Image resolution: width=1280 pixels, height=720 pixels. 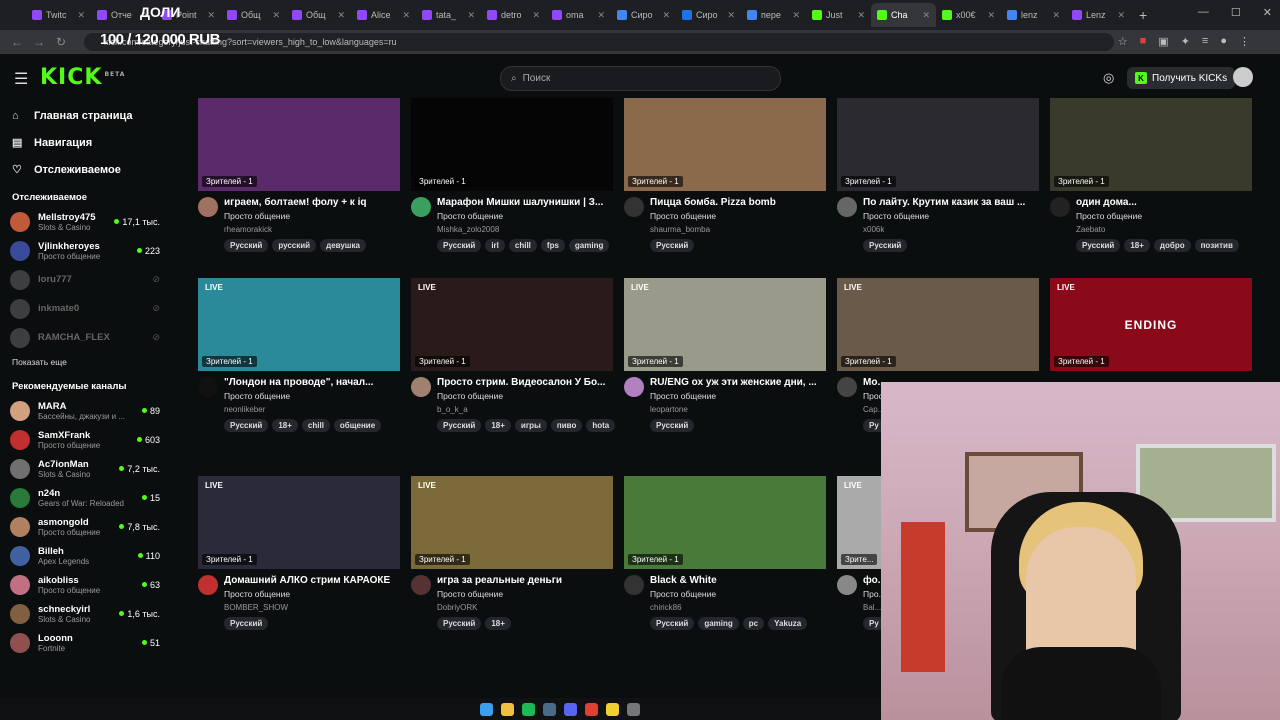 I want to click on stream-title: Домашний АЛКО стрим КАРАОКЕ, so click(x=312, y=580).